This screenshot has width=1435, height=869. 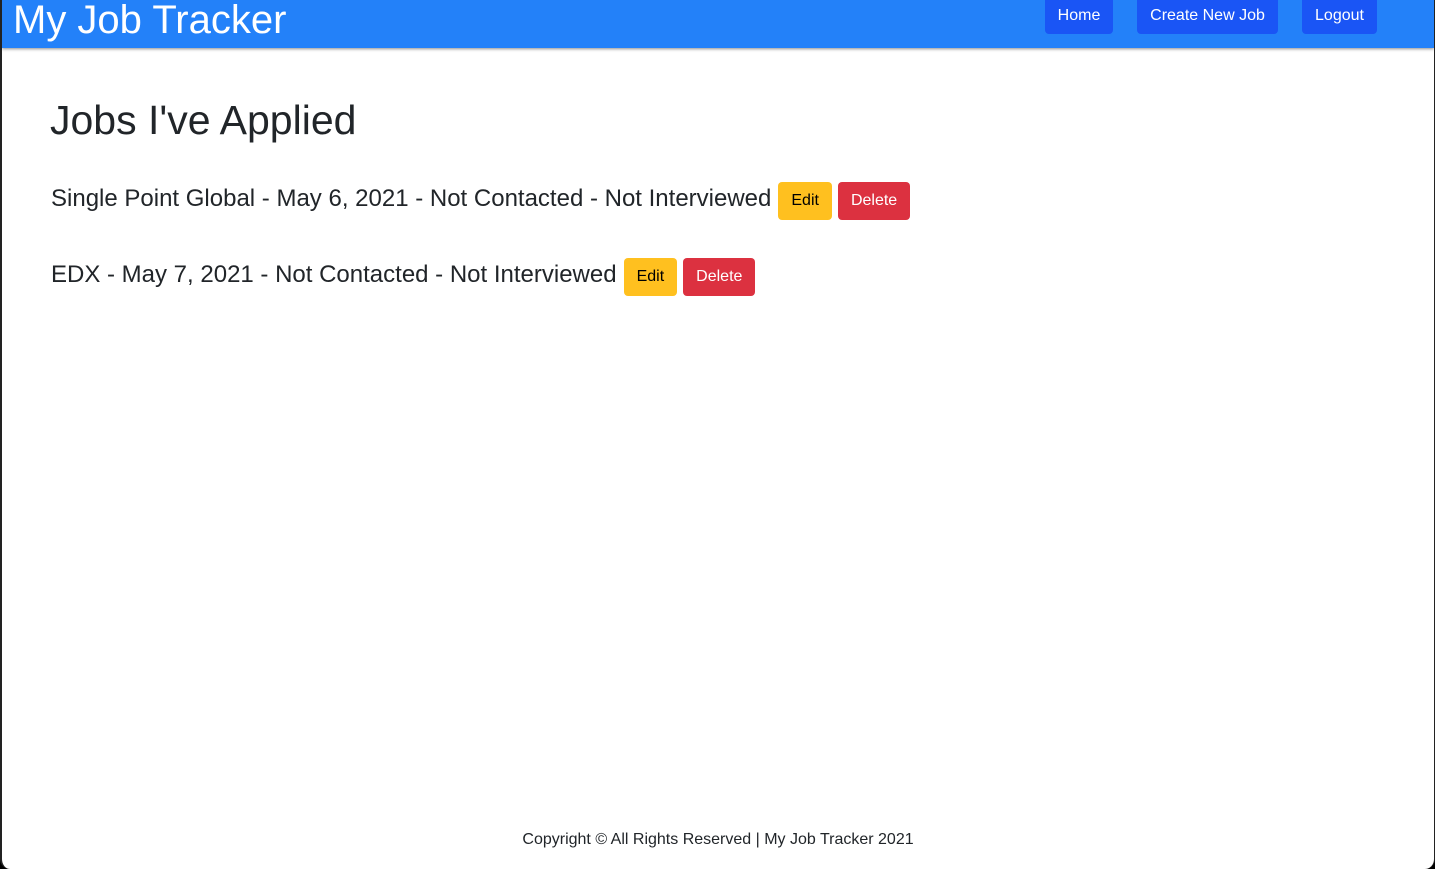 I want to click on page-title: Jobs I've Applied, so click(x=203, y=120).